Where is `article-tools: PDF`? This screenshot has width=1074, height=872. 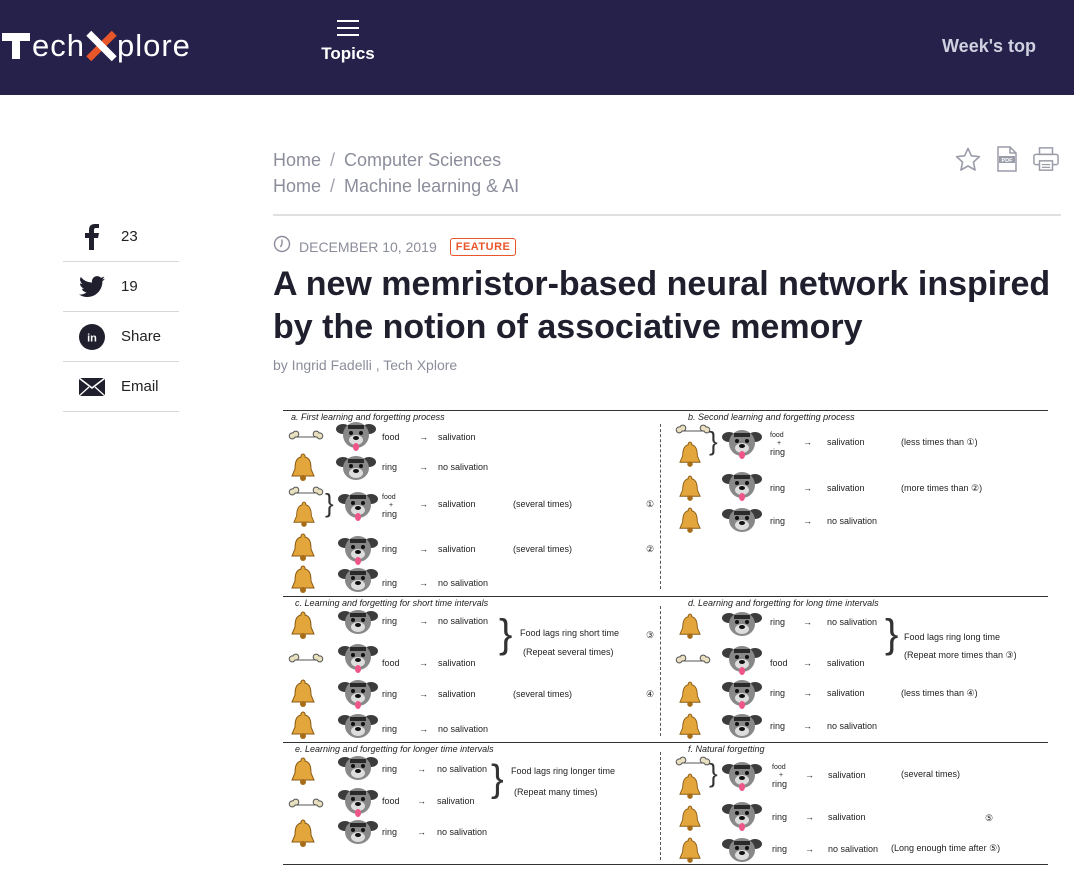 article-tools: PDF is located at coordinates (1007, 159).